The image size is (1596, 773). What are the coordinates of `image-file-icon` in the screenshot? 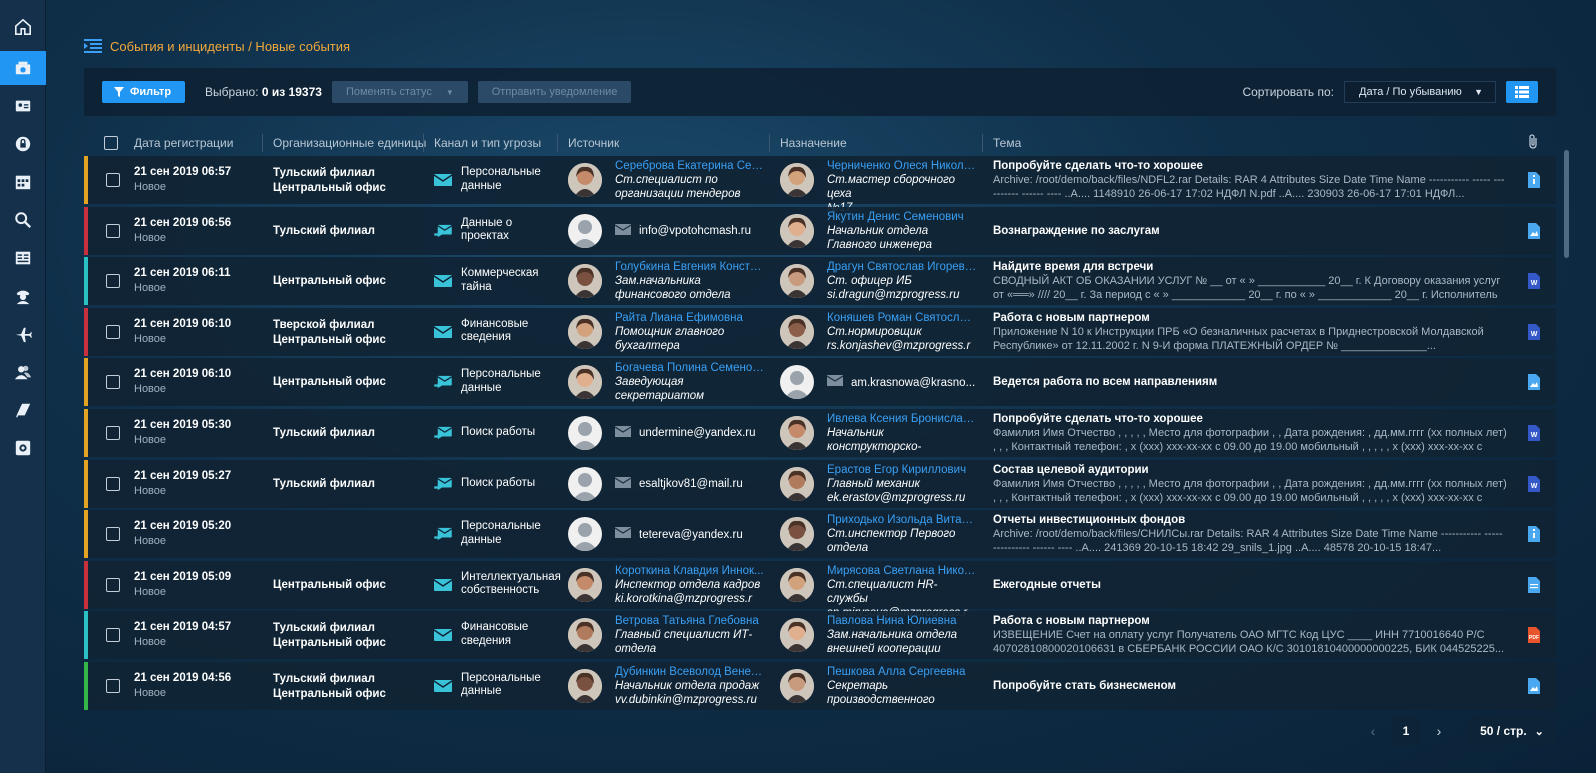 It's located at (1534, 685).